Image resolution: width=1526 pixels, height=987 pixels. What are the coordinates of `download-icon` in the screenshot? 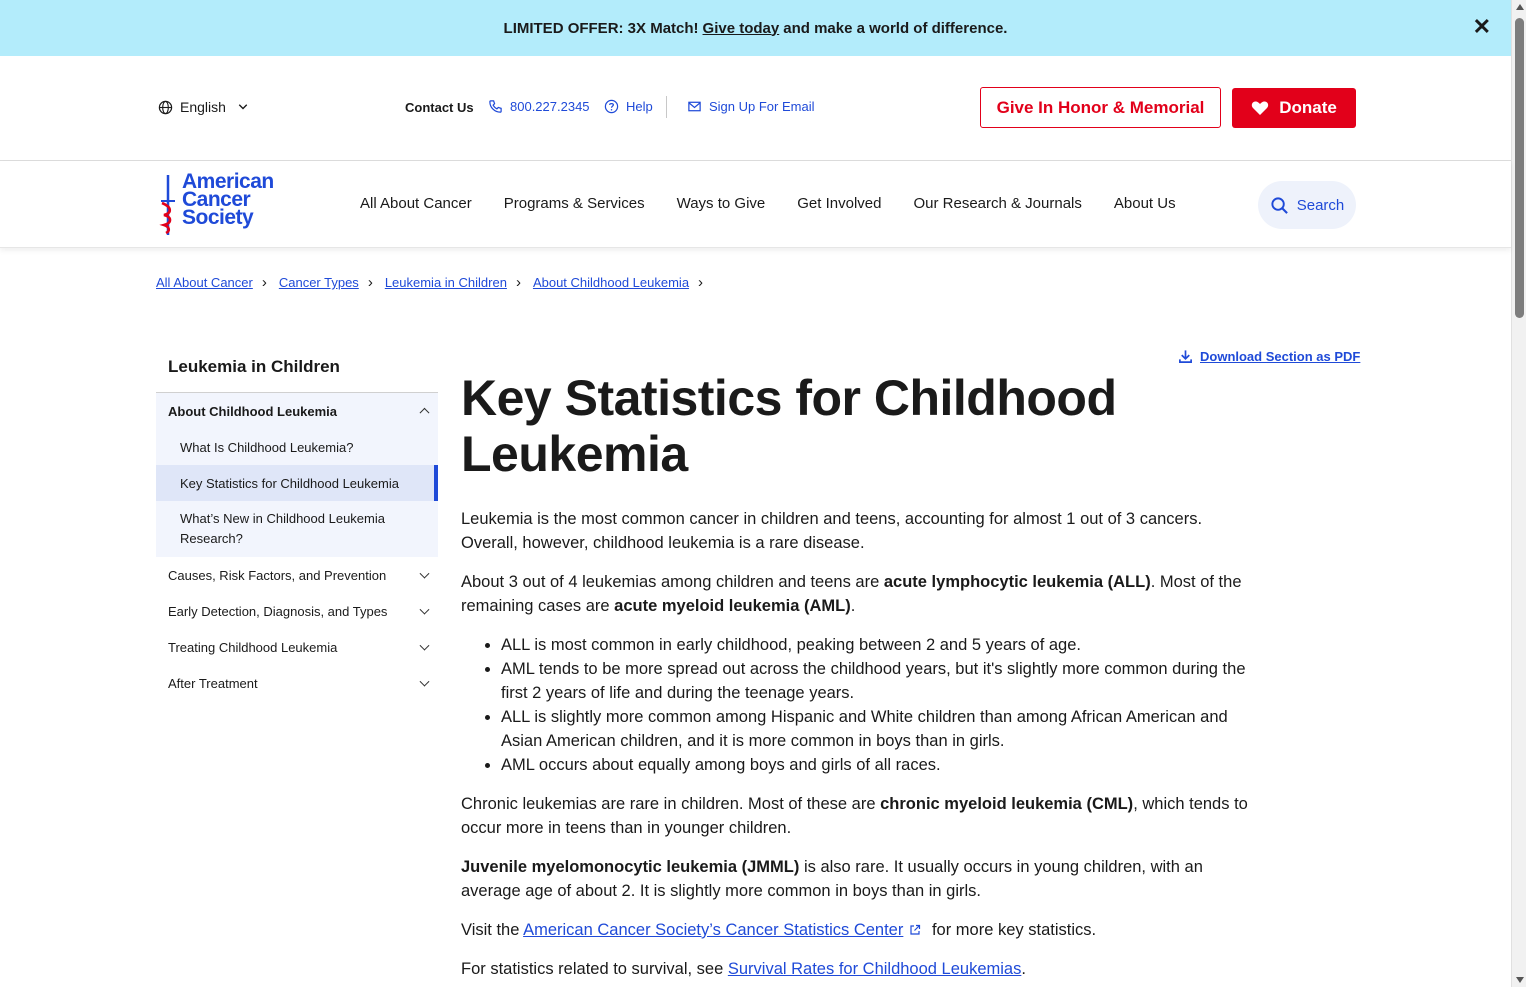 It's located at (1185, 356).